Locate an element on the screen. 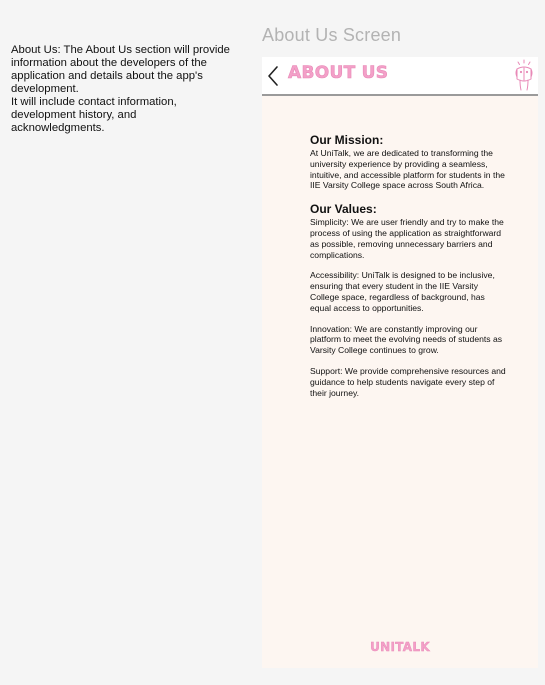  back-button is located at coordinates (274, 76).